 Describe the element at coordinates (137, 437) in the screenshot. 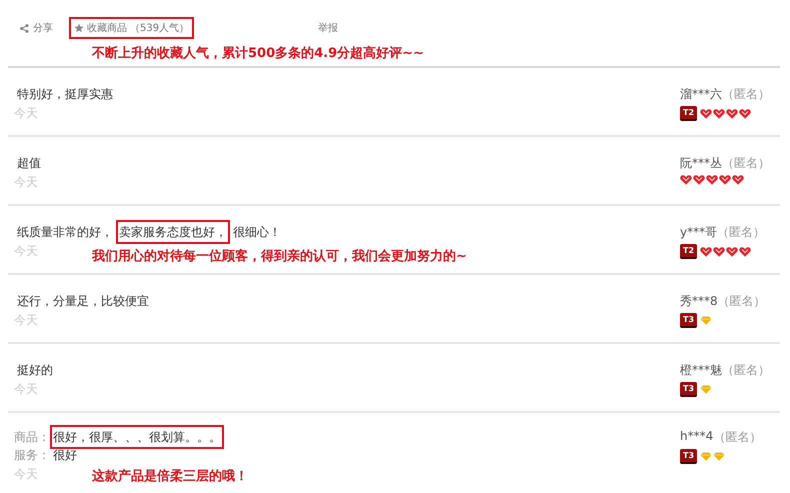

I see `review-text: 很好，很厚、、、很划算。。。` at that location.